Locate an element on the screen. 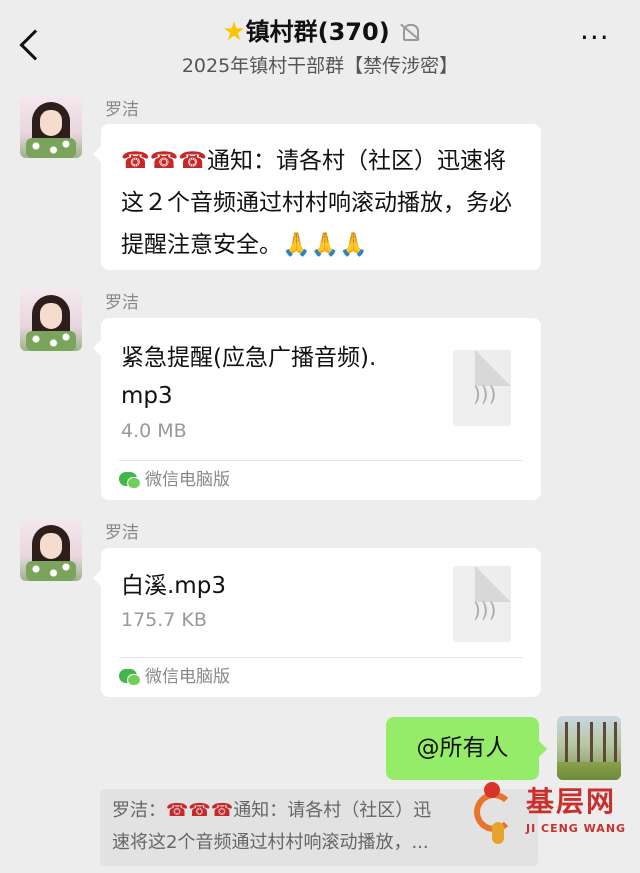  quote-text-line1: 通知：请各村（社区）迅 is located at coordinates (332, 810).